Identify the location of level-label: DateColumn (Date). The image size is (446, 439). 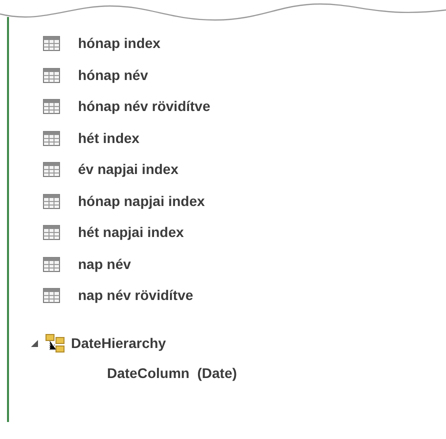
(172, 373).